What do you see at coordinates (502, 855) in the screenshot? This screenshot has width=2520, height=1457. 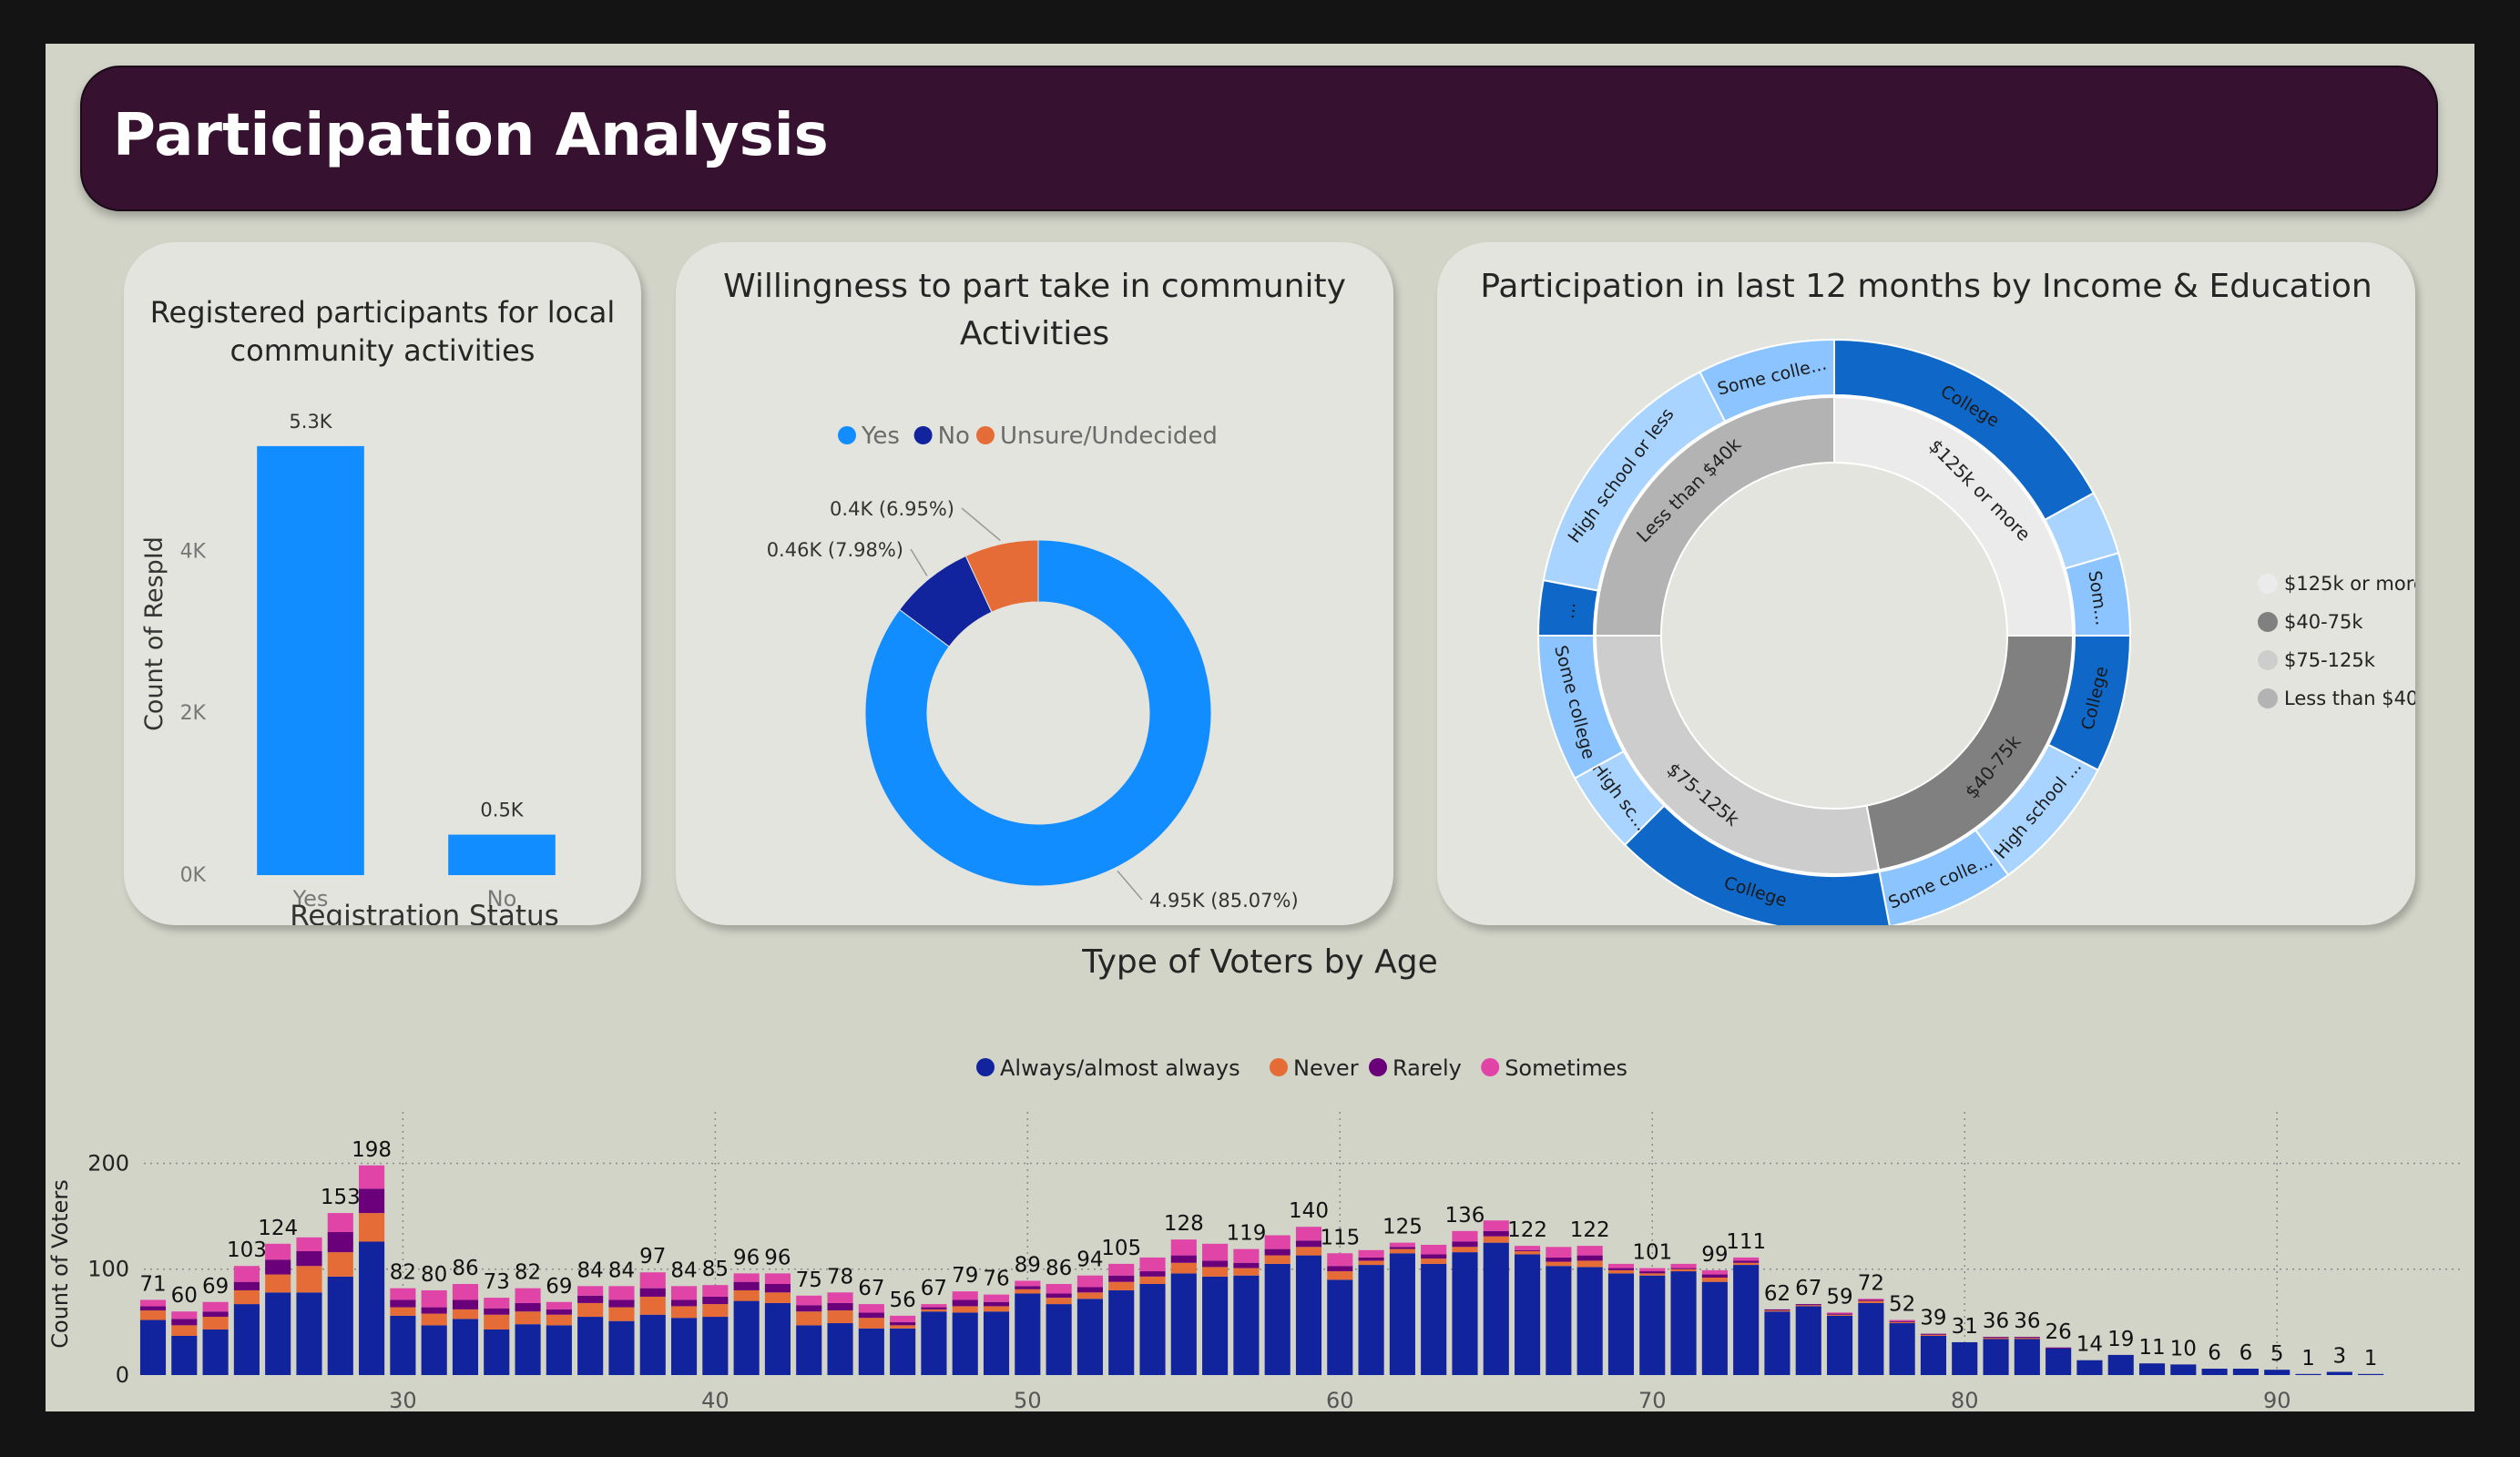 I see `bar-no` at bounding box center [502, 855].